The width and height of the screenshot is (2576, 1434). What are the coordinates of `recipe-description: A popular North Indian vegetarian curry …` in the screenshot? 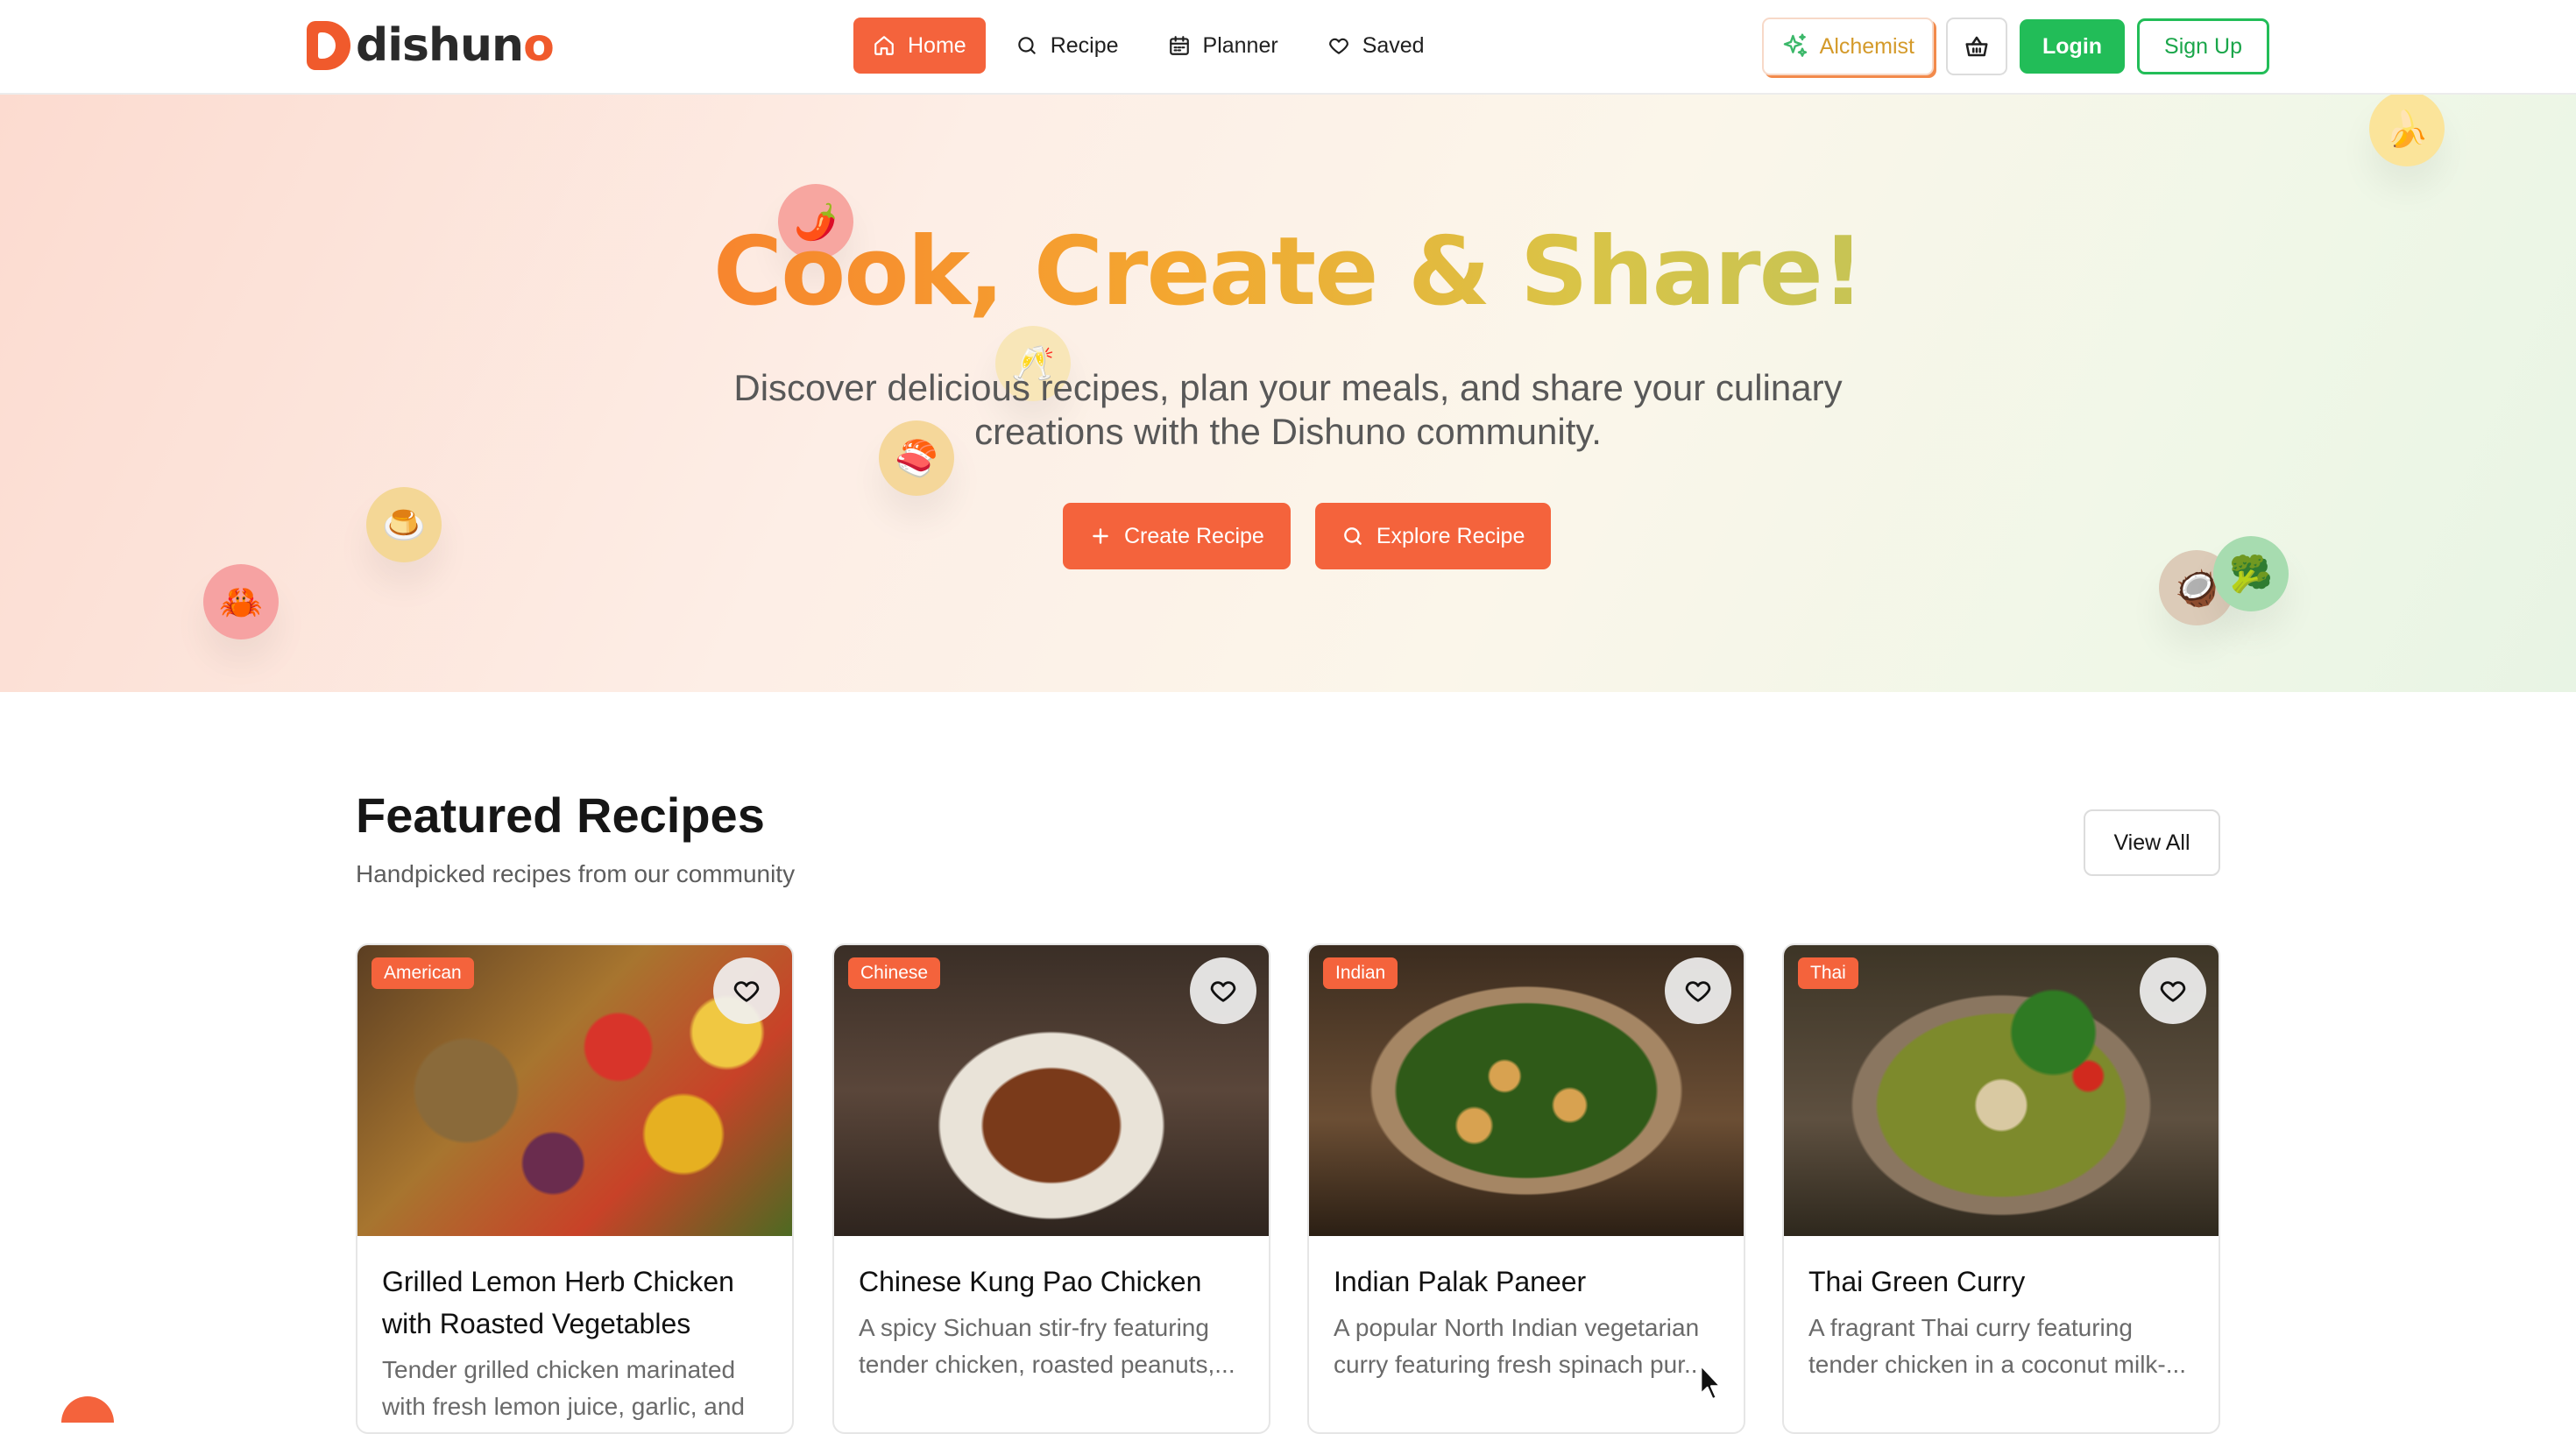 It's located at (1519, 1346).